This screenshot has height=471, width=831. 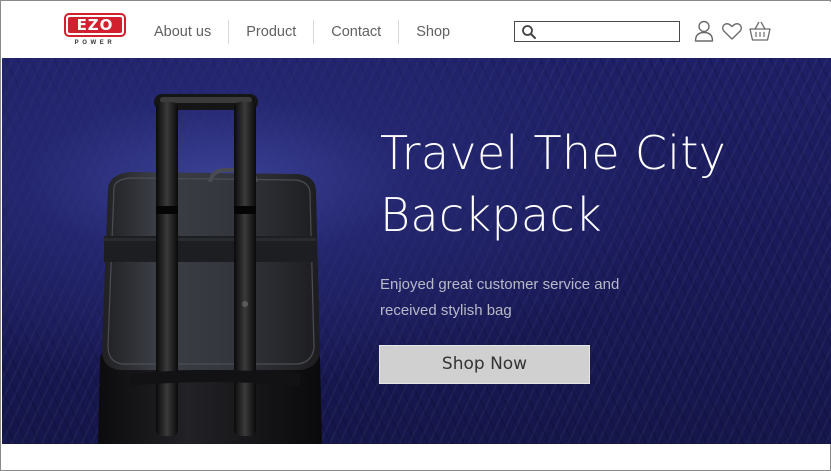 I want to click on logo-box: EZO, so click(x=95, y=25).